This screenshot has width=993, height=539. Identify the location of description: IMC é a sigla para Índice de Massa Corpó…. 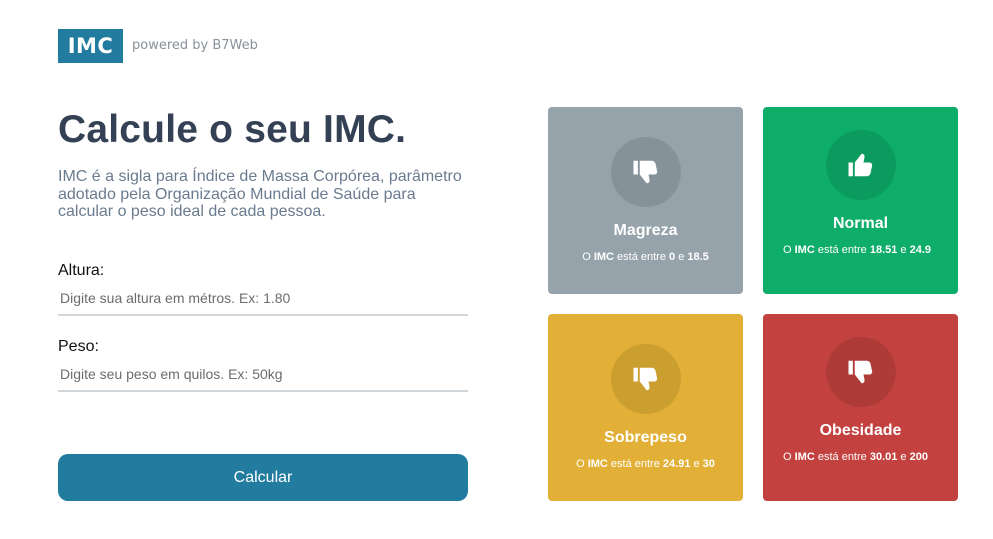
(260, 194).